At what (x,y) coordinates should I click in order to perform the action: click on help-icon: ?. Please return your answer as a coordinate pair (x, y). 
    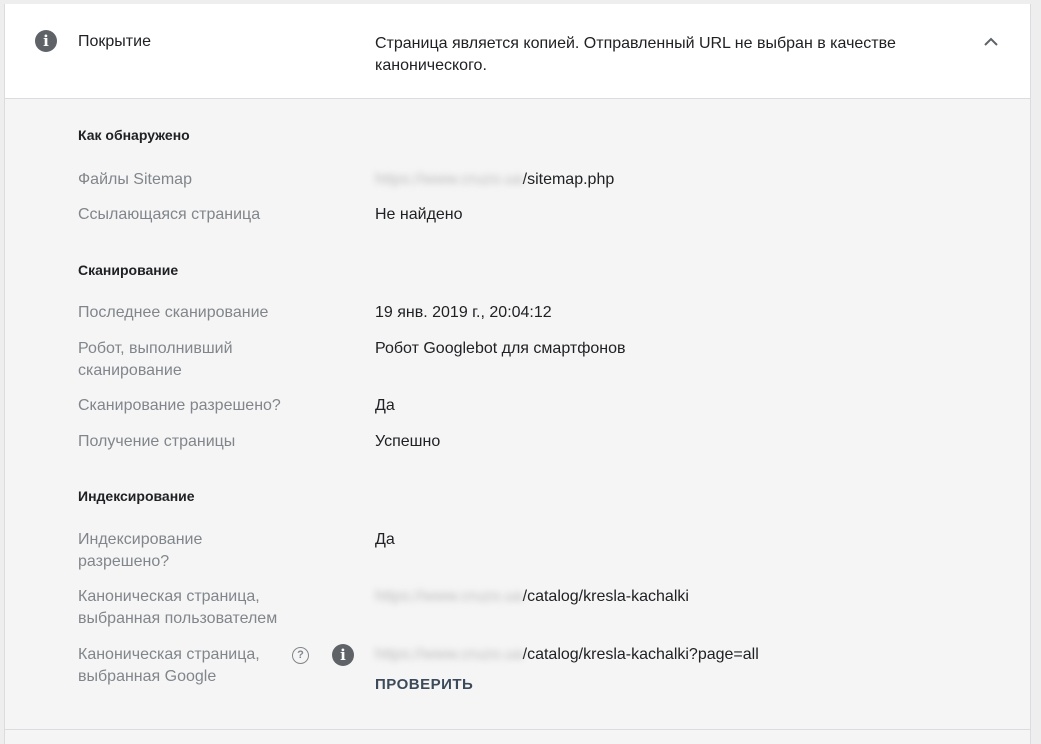
    Looking at the image, I should click on (300, 655).